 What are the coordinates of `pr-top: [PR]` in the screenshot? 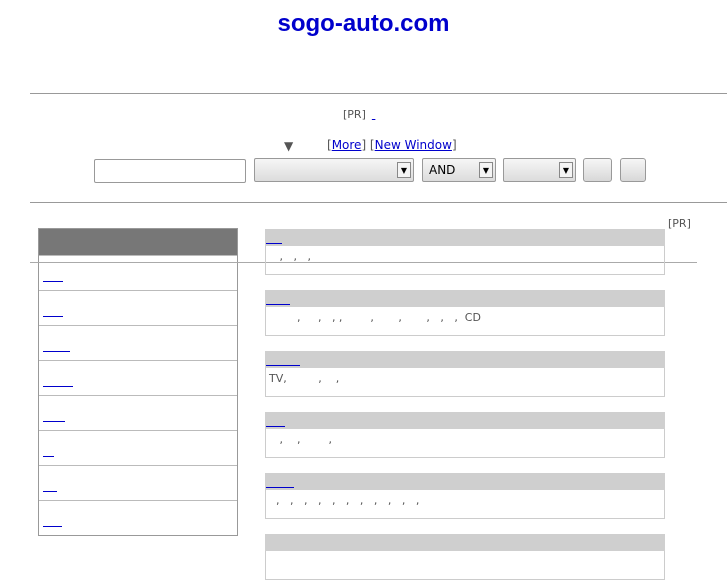 It's located at (368, 114).